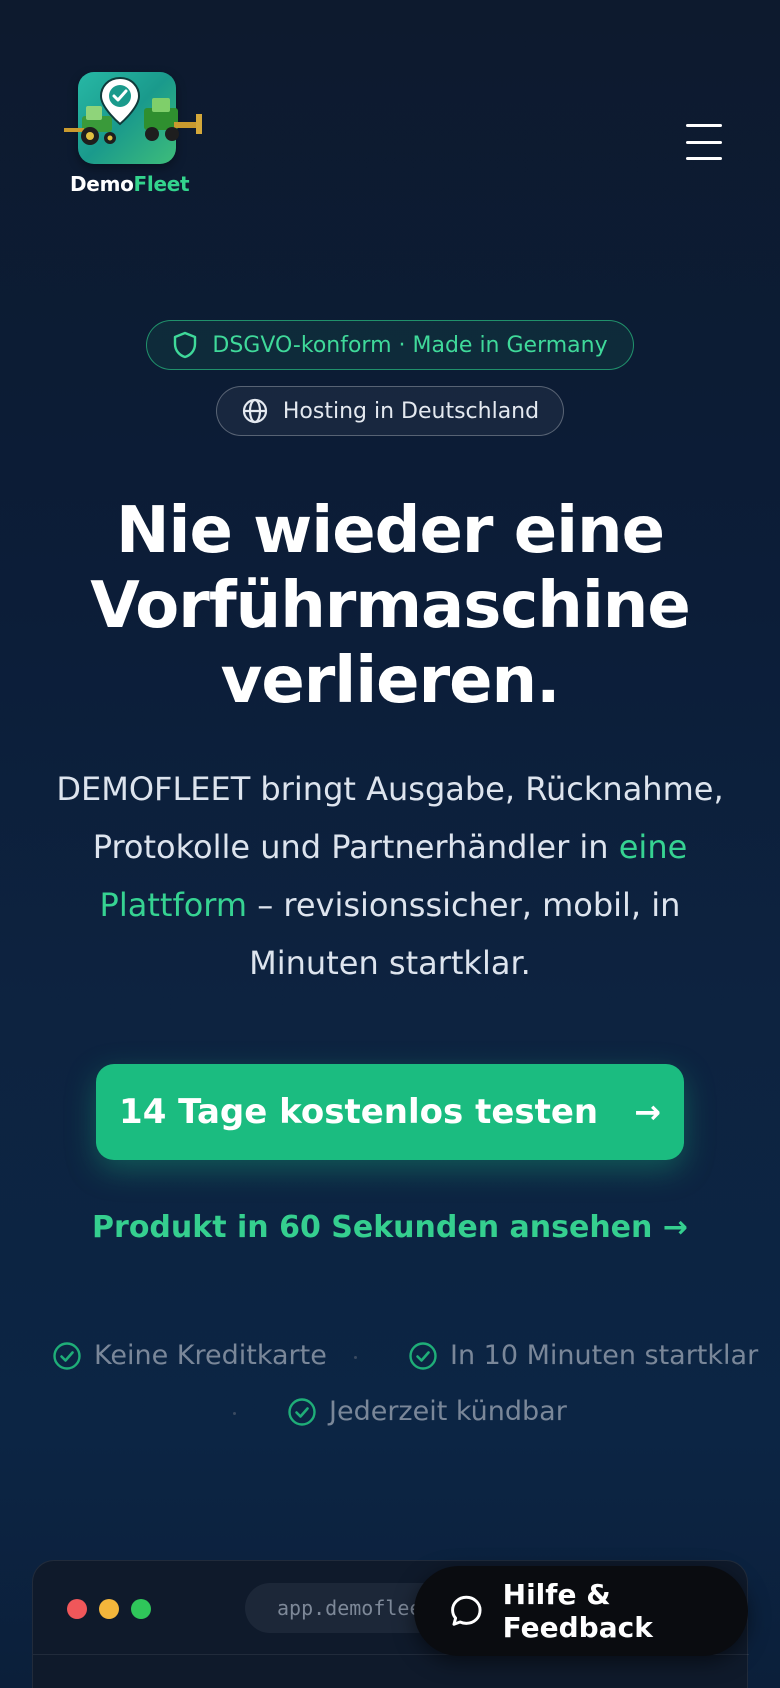 The width and height of the screenshot is (780, 1688). I want to click on trust-item-label: Jederzeit kündbar, so click(448, 1411).